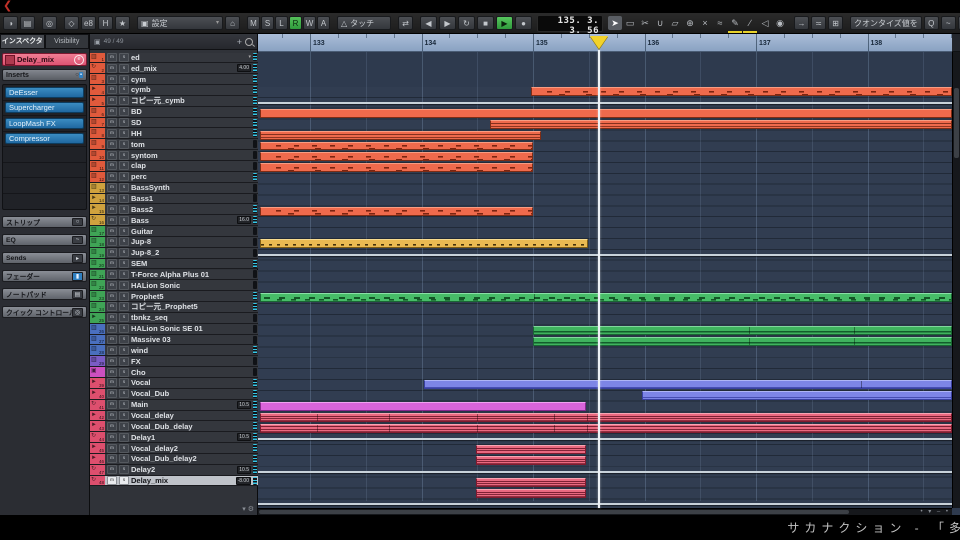 Image resolution: width=960 pixels, height=540 pixels. What do you see at coordinates (570, 28) in the screenshot?
I see `time-display: 135. 3. 3. 56 0:03:52.497` at bounding box center [570, 28].